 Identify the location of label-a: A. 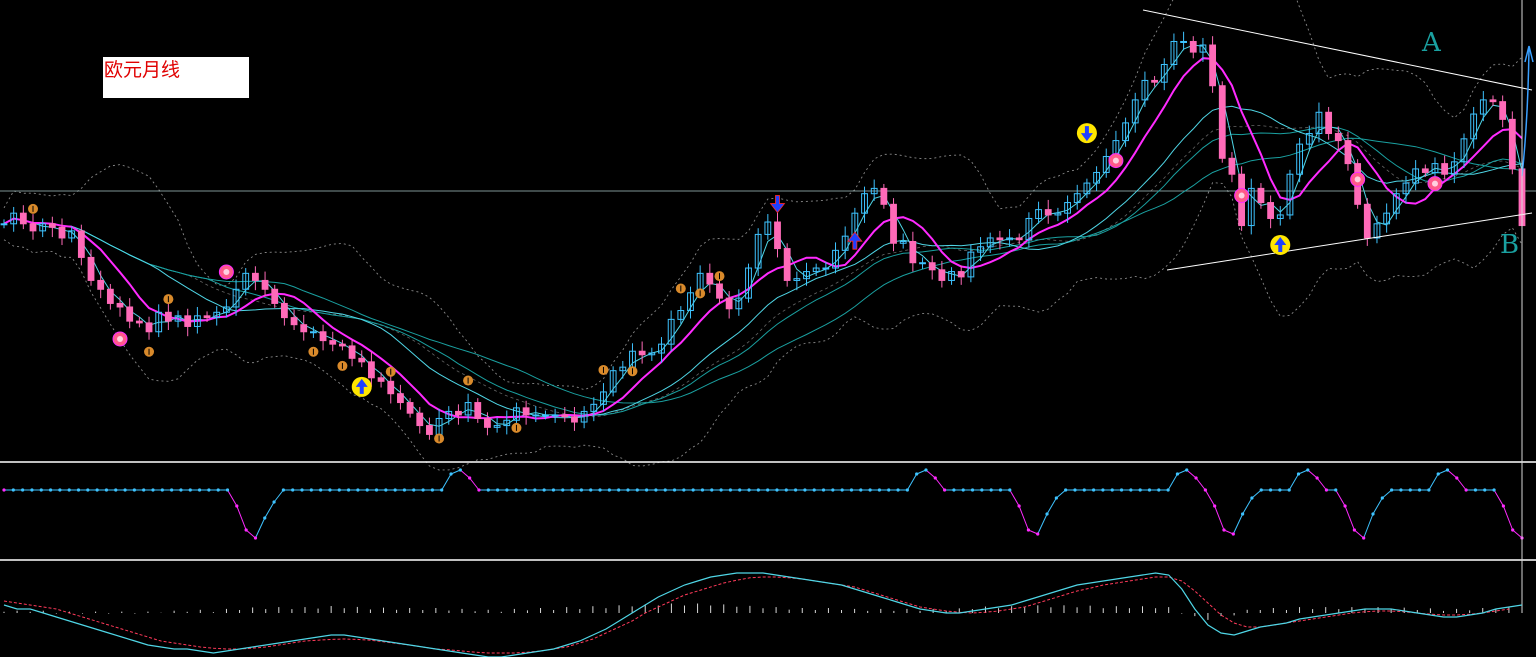
(1431, 43).